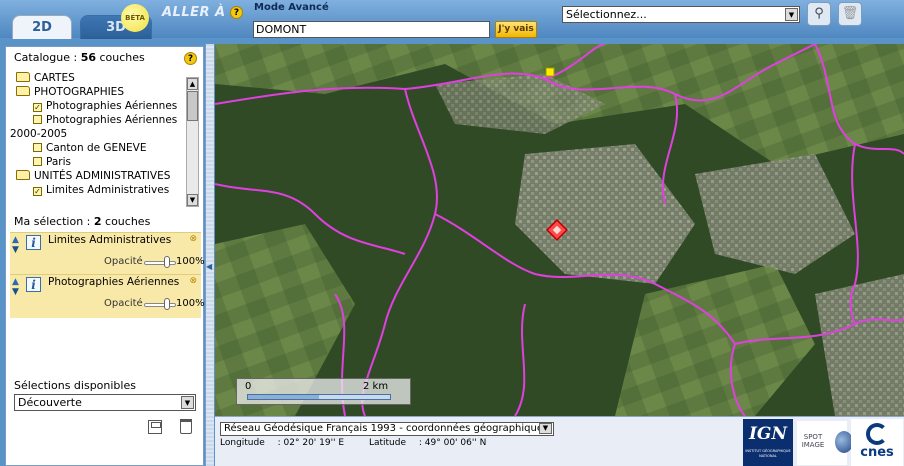 This screenshot has height=466, width=904. Describe the element at coordinates (192, 200) in the screenshot. I see `scroll-down-icon: ▼` at that location.